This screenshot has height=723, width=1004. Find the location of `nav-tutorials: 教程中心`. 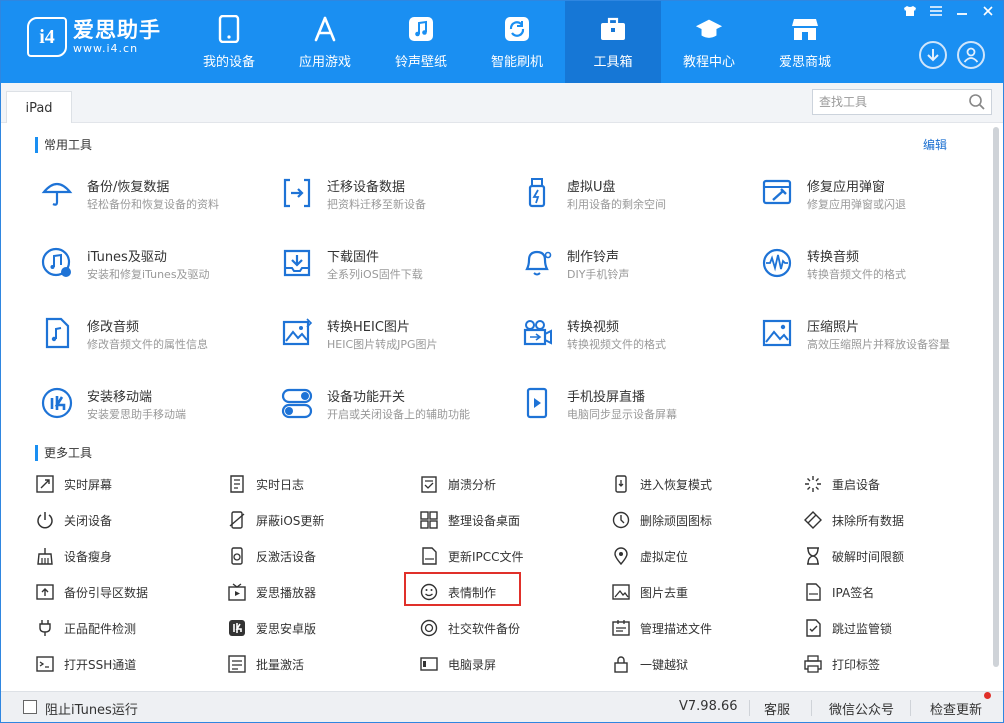

nav-tutorials: 教程中心 is located at coordinates (709, 42).